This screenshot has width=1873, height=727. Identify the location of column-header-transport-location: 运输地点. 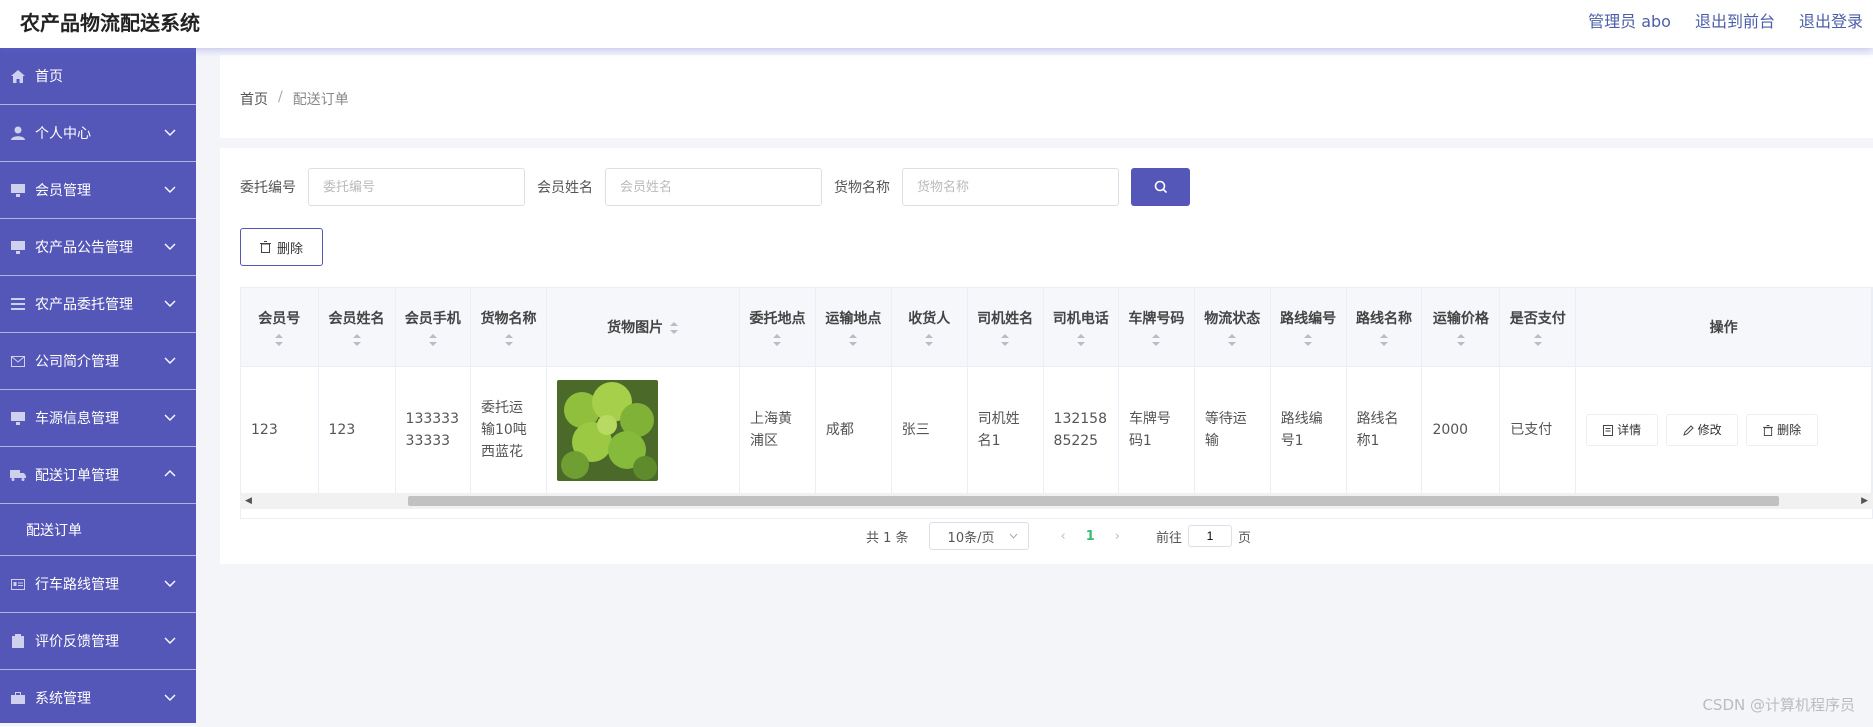
(853, 327).